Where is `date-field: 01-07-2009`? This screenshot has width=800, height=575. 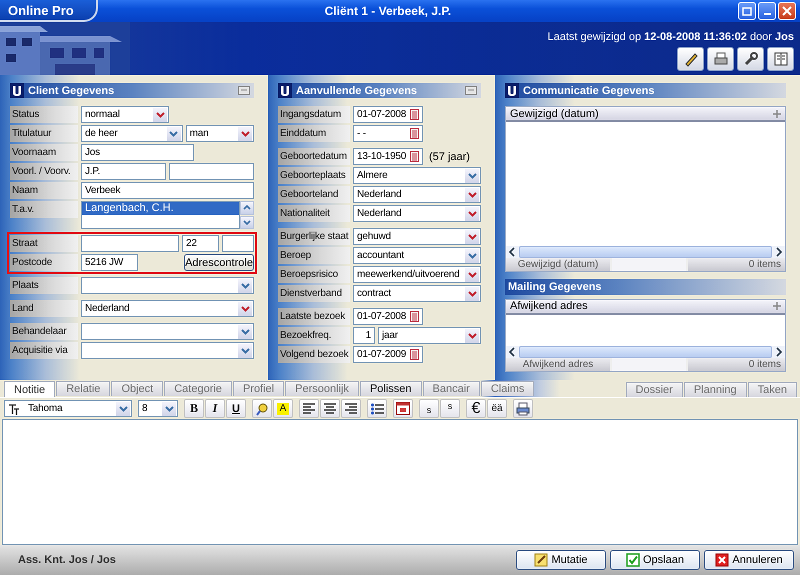
date-field: 01-07-2009 is located at coordinates (388, 354).